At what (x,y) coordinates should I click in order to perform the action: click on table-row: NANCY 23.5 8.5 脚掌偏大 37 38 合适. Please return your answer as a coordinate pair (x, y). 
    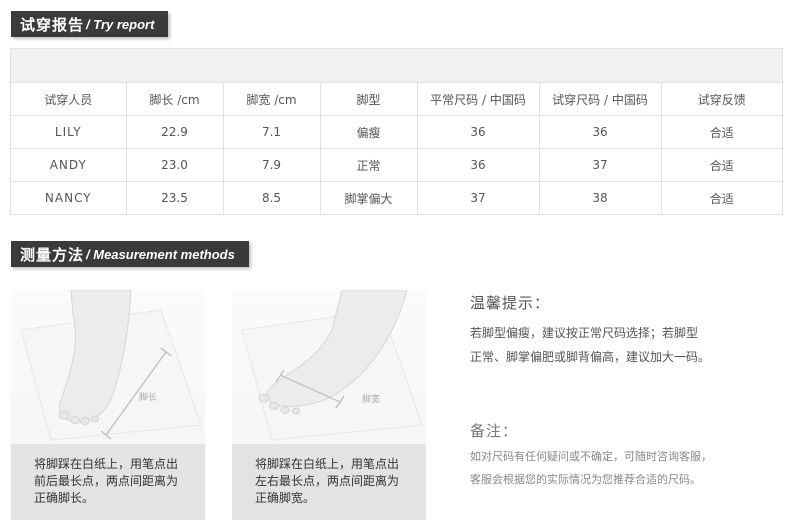
    Looking at the image, I should click on (396, 197).